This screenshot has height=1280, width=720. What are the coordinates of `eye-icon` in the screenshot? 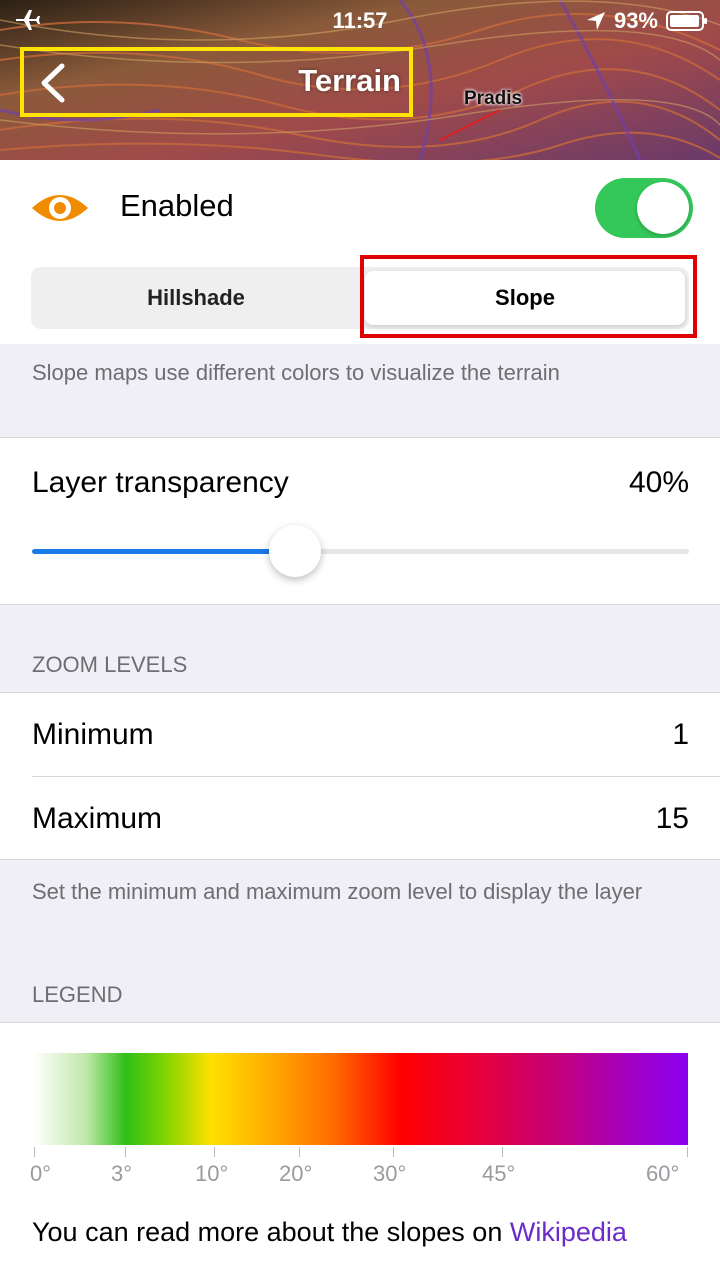 It's located at (60, 208).